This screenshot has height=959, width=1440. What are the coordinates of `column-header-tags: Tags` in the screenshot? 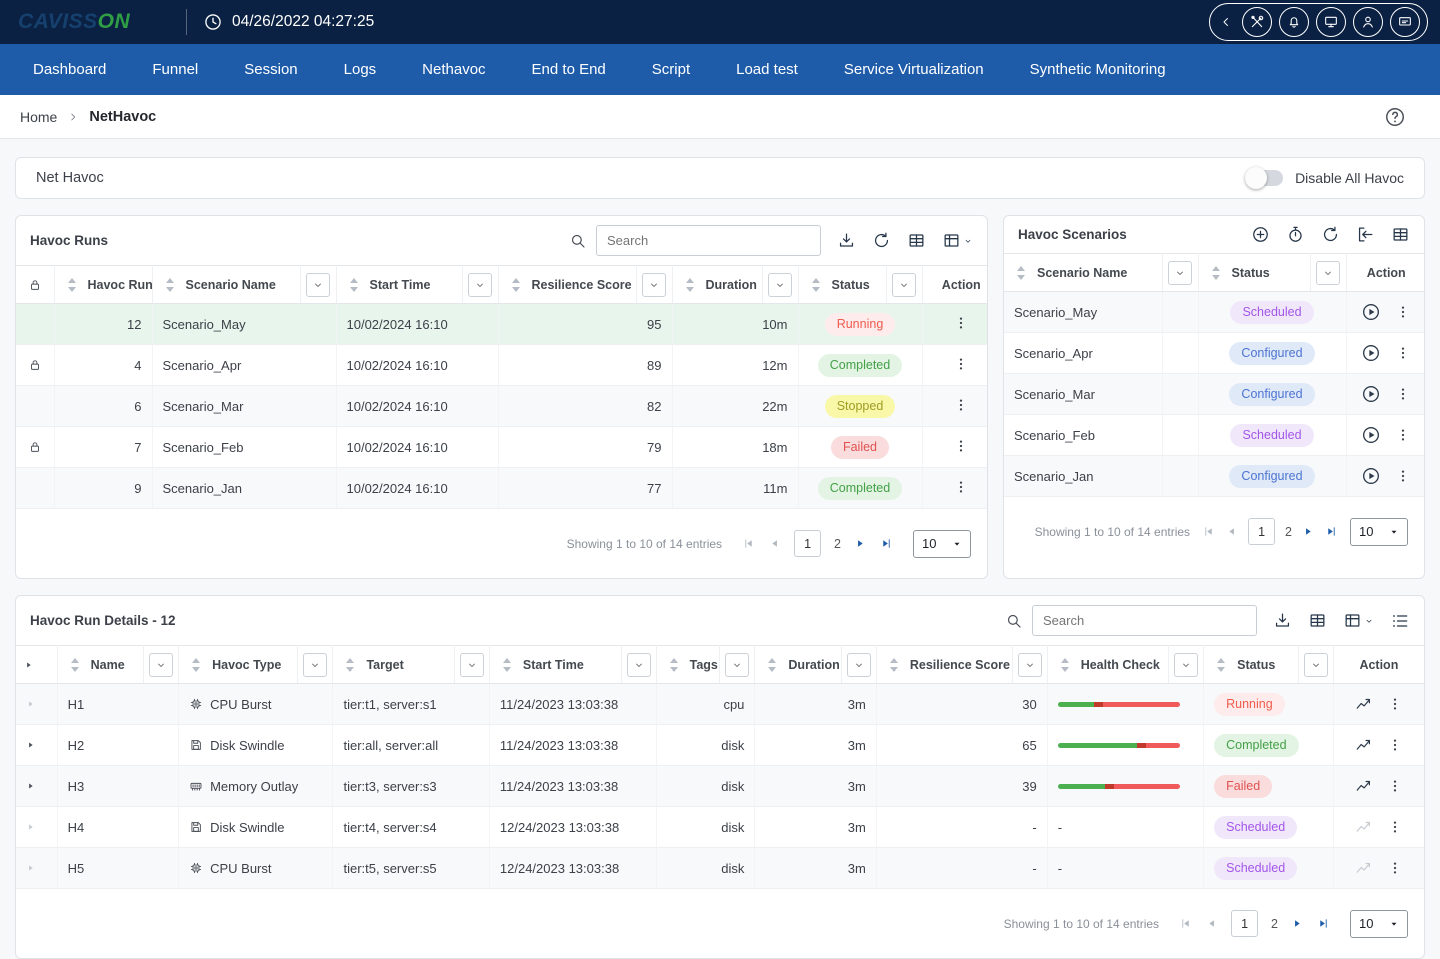 It's located at (704, 665).